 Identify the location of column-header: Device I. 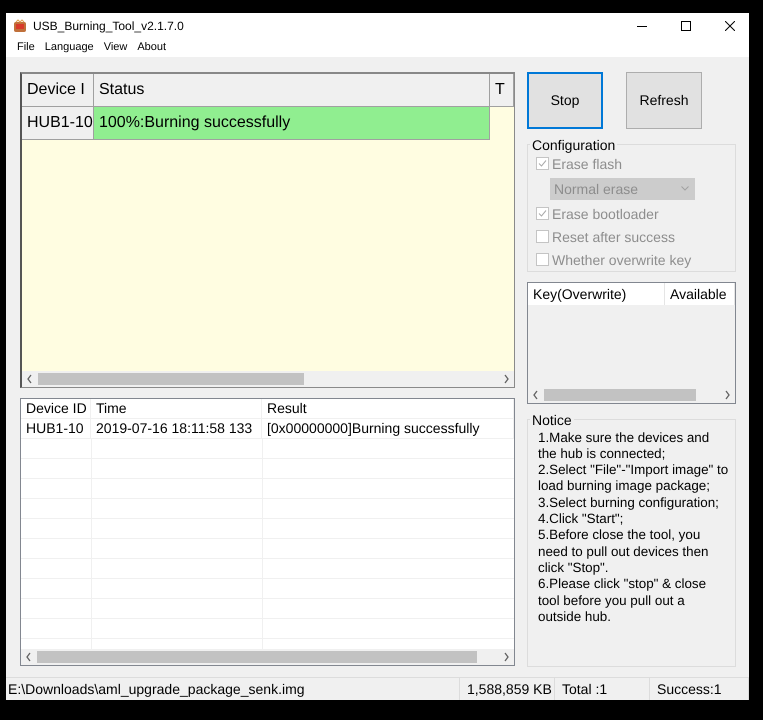
(58, 90).